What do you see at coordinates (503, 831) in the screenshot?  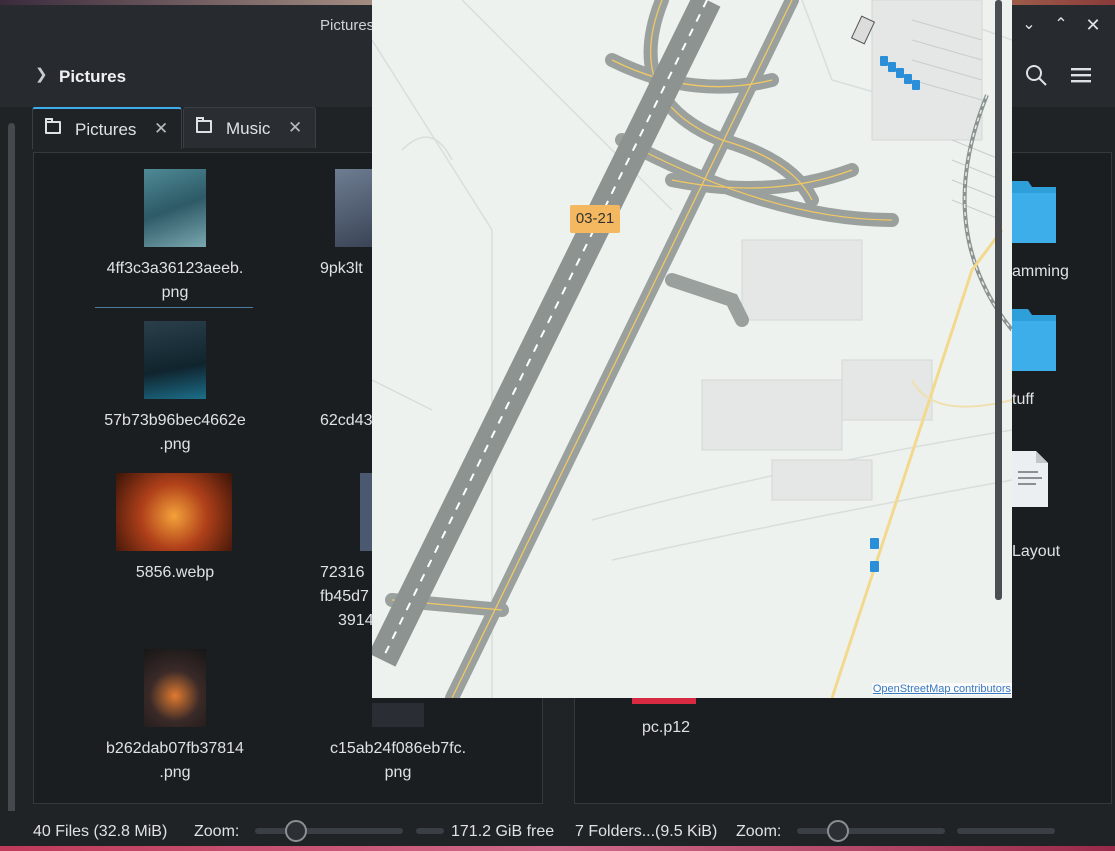 I see `free-space-label: 171.2 GiB free` at bounding box center [503, 831].